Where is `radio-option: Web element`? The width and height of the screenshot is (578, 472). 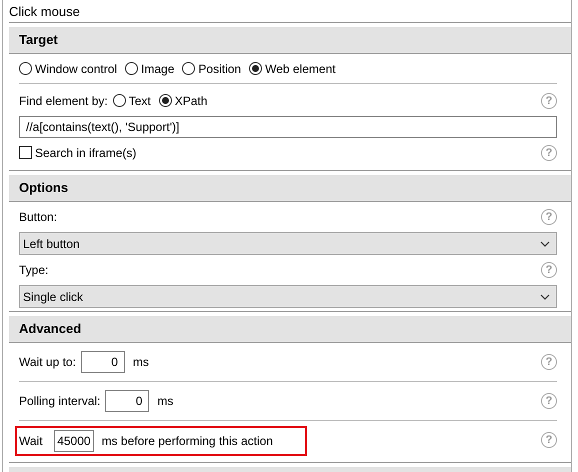 radio-option: Web element is located at coordinates (292, 69).